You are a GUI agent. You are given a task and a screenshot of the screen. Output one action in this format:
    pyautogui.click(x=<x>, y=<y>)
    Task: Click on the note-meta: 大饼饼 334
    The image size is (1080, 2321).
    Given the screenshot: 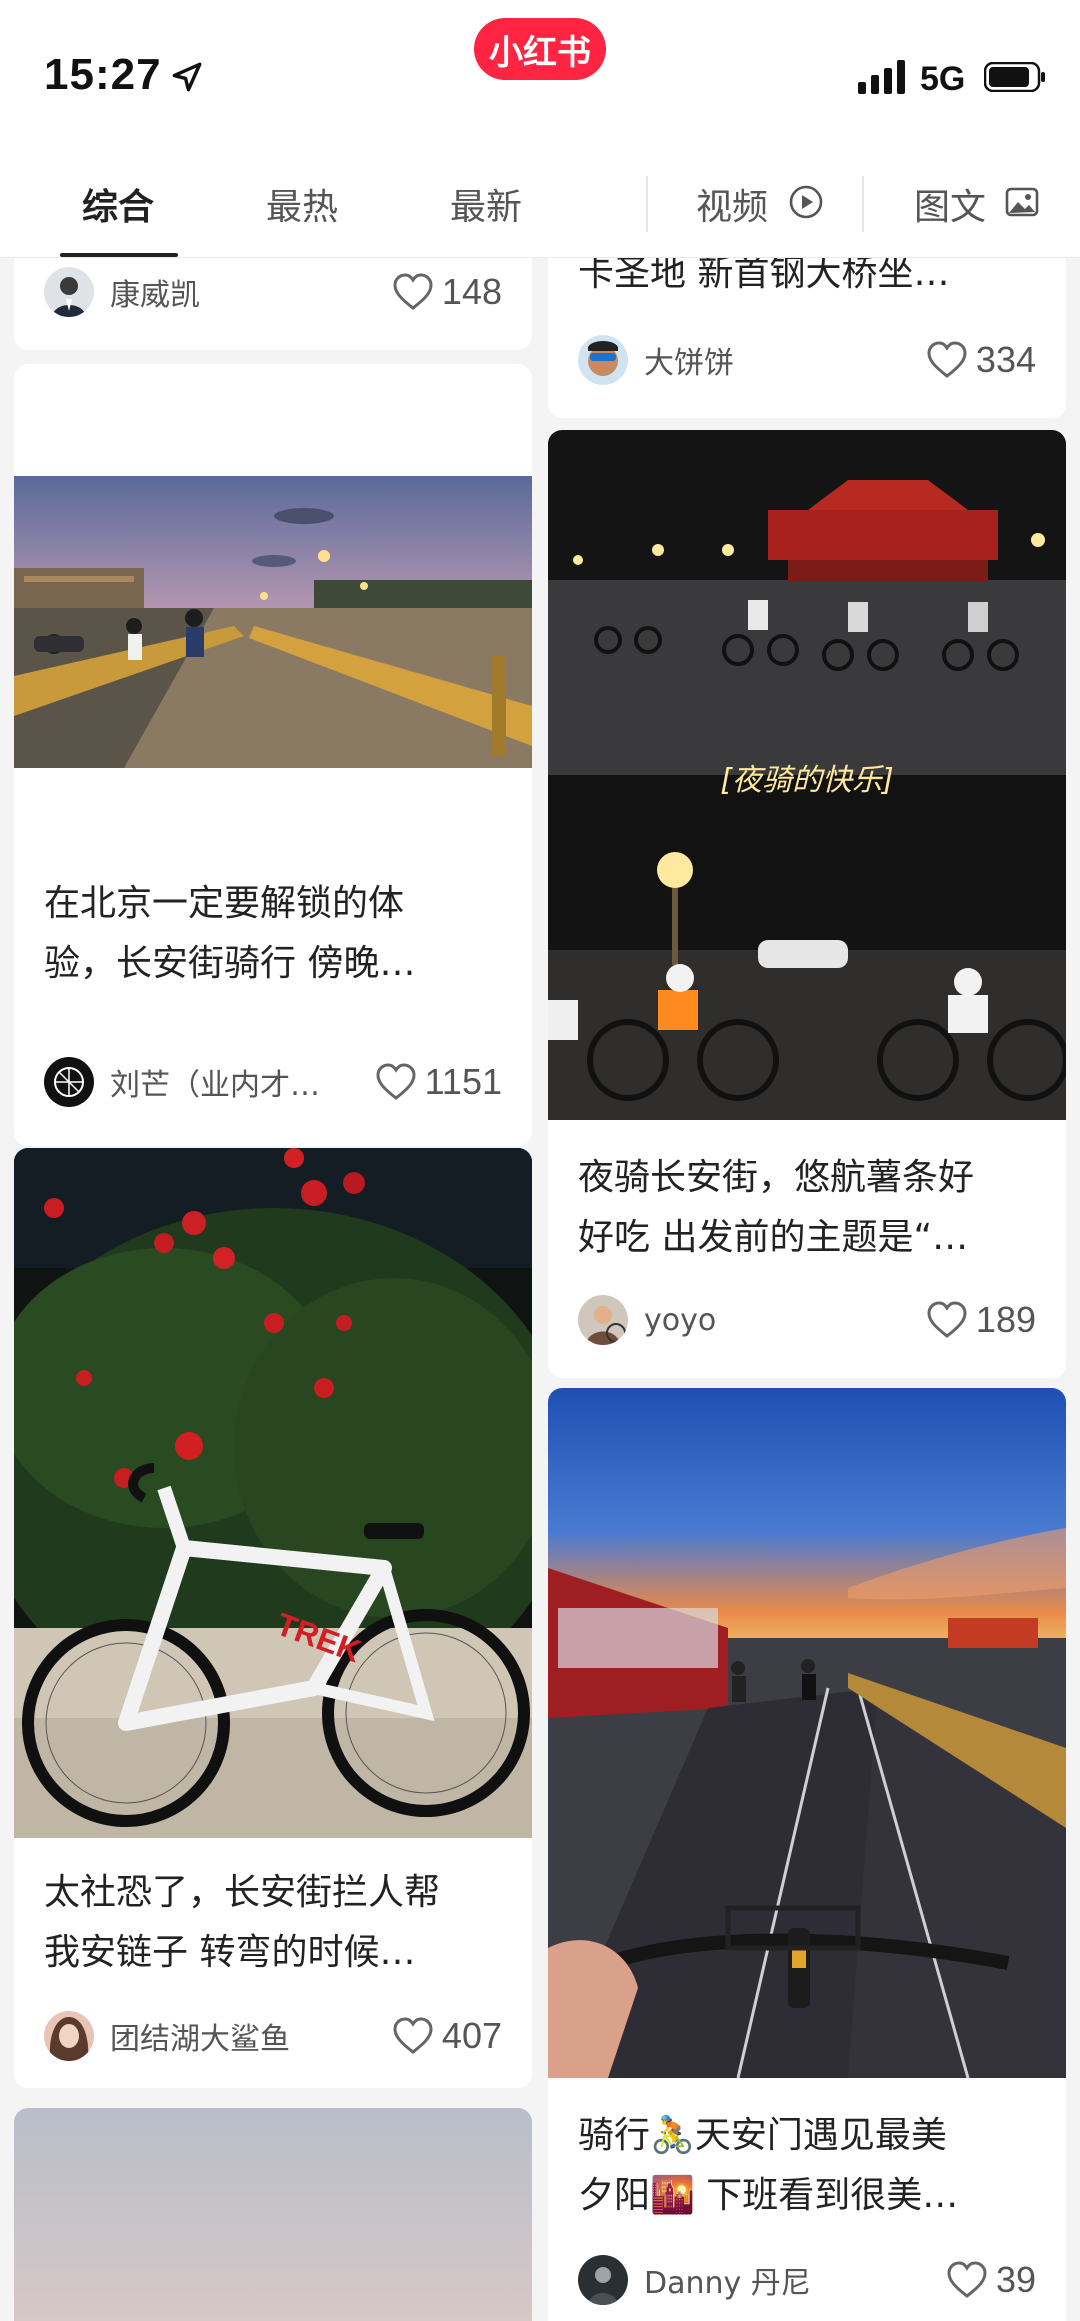 What is the action you would take?
    pyautogui.click(x=807, y=360)
    